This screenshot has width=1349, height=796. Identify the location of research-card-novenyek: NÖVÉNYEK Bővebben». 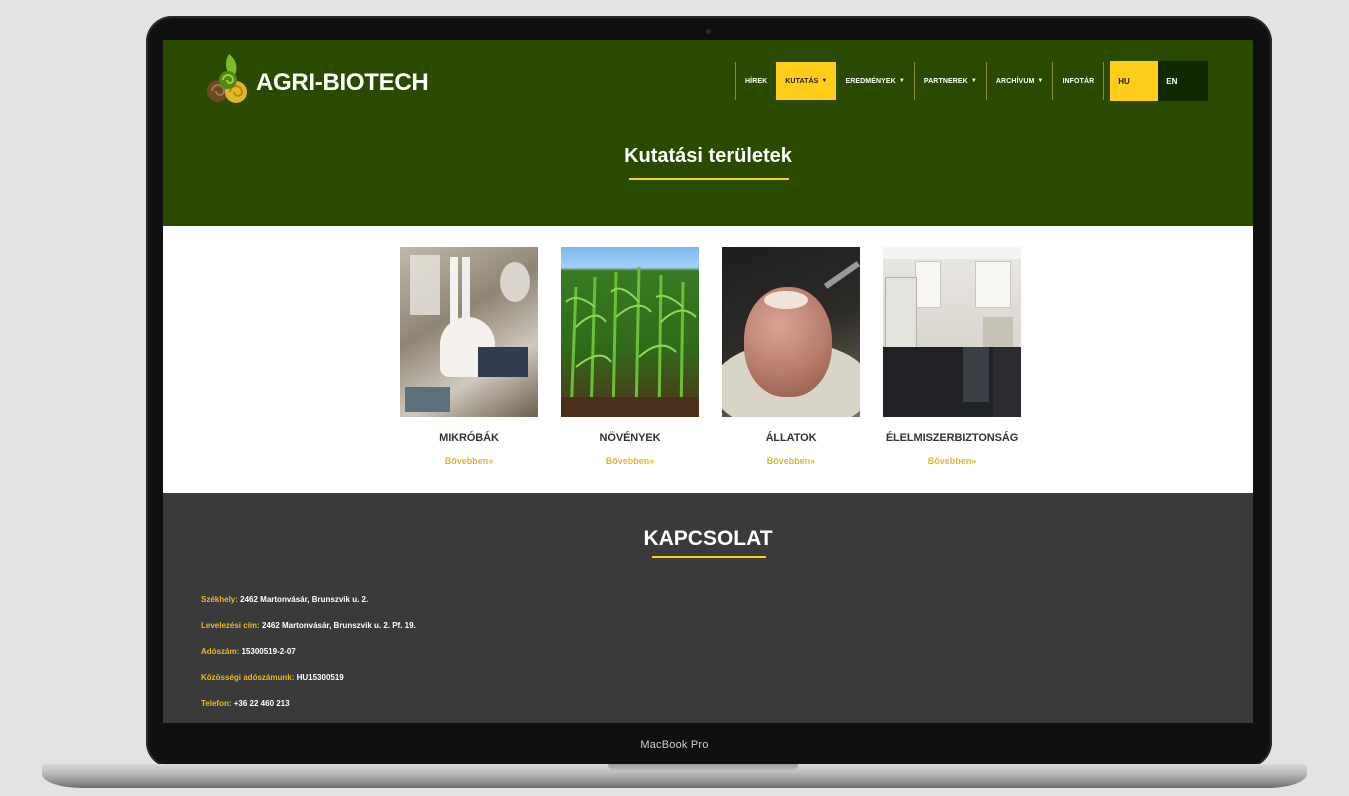
(630, 356).